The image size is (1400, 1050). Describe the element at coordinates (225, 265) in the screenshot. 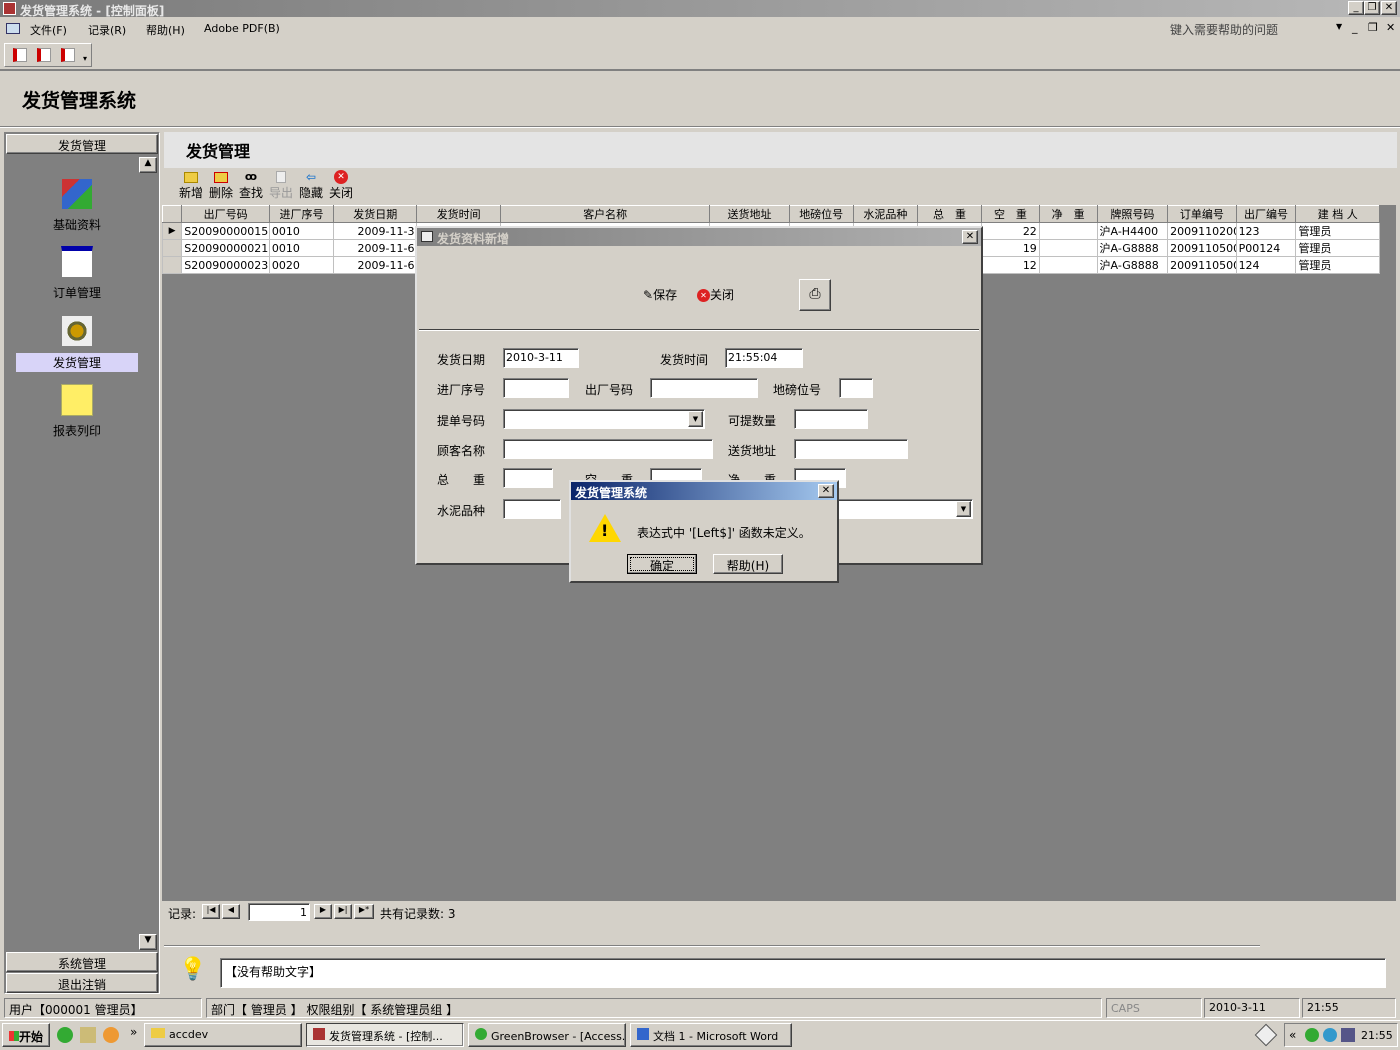

I see `table-cell: S20090000023` at that location.